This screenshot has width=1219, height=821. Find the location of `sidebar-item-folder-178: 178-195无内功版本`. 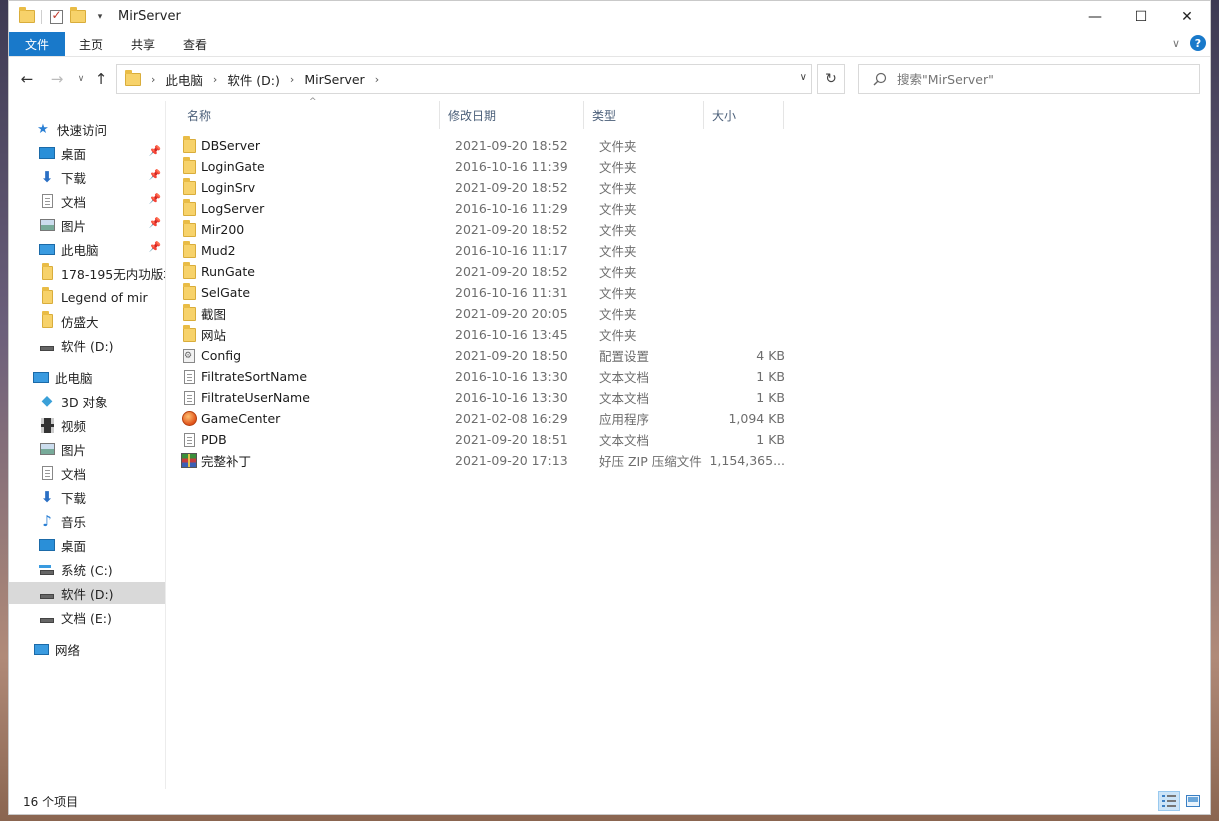

sidebar-item-folder-178: 178-195无内功版本 is located at coordinates (87, 273).